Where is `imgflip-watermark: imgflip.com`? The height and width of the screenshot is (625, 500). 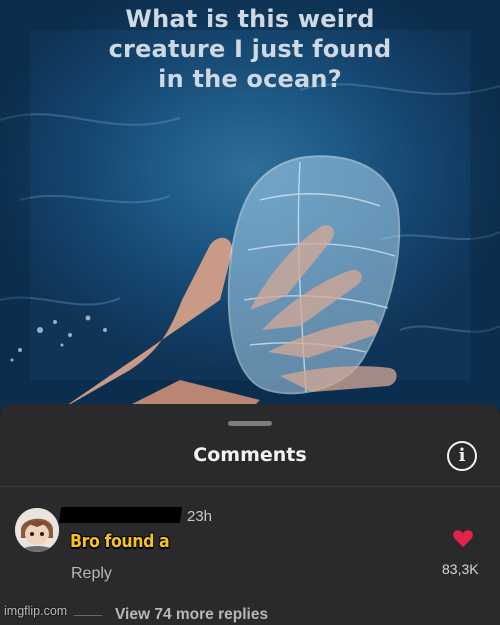 imgflip-watermark: imgflip.com is located at coordinates (36, 611).